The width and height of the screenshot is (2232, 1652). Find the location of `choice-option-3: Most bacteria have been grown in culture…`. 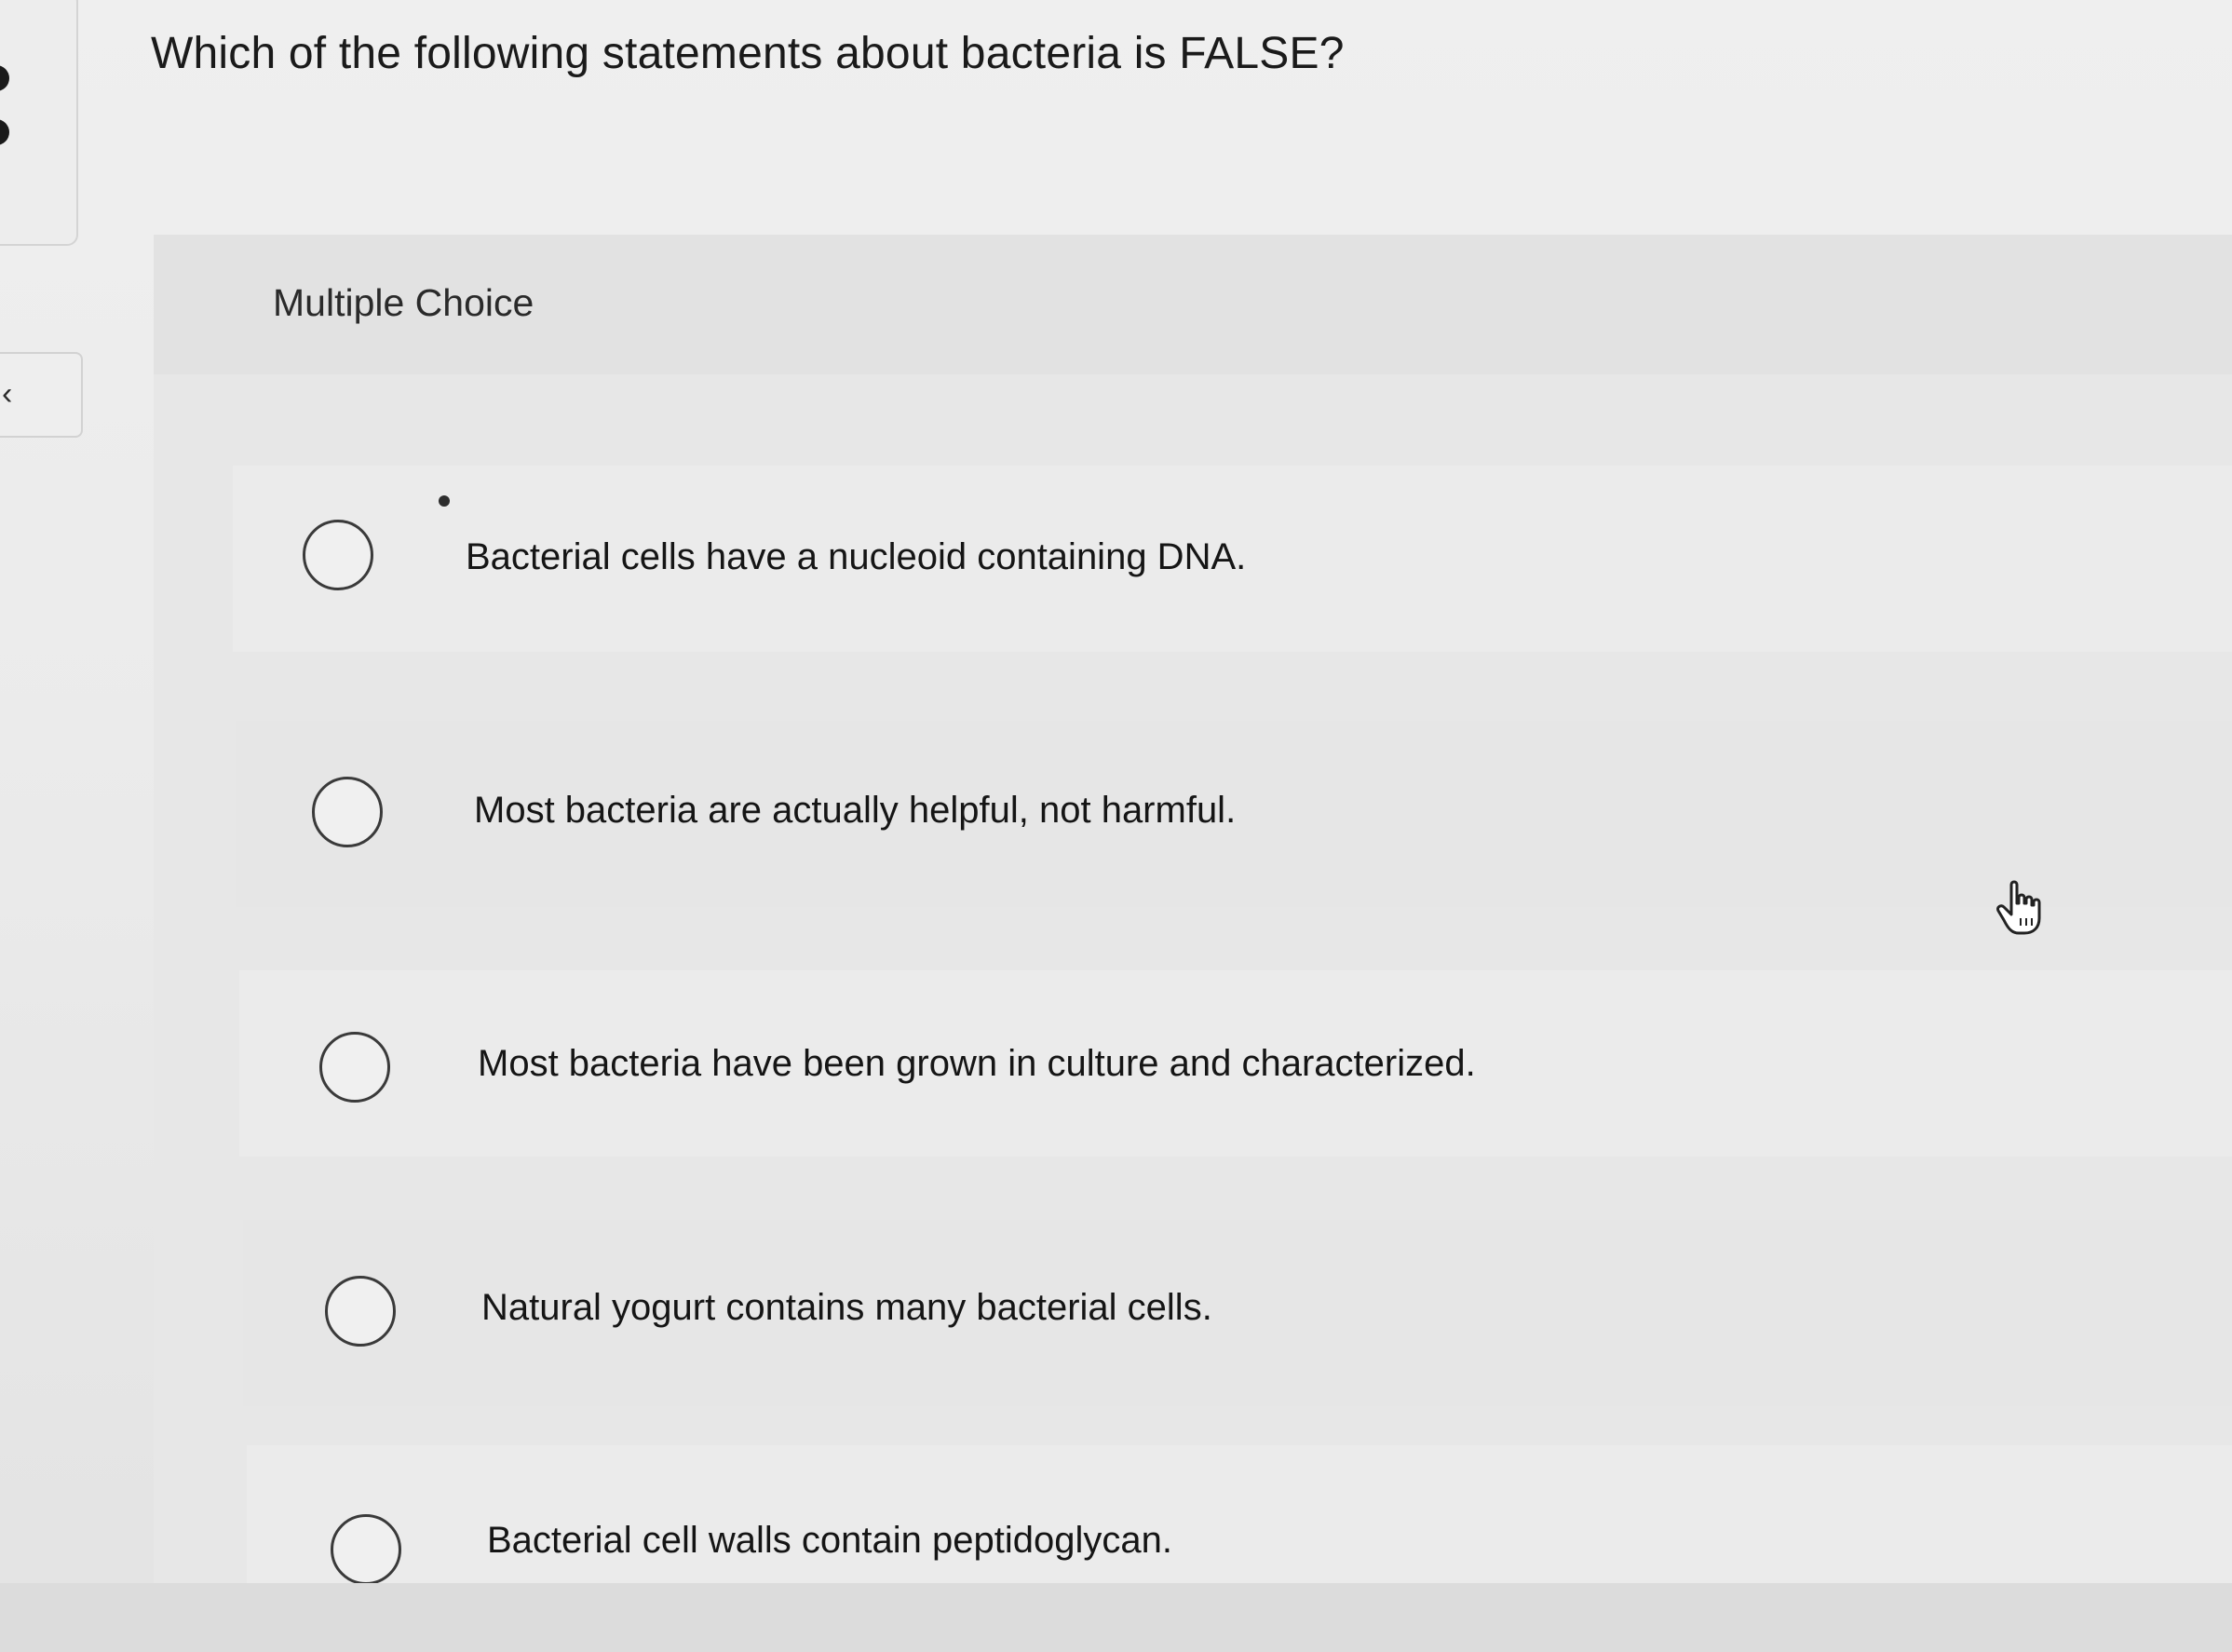

choice-option-3: Most bacteria have been grown in culture… is located at coordinates (1235, 1063).